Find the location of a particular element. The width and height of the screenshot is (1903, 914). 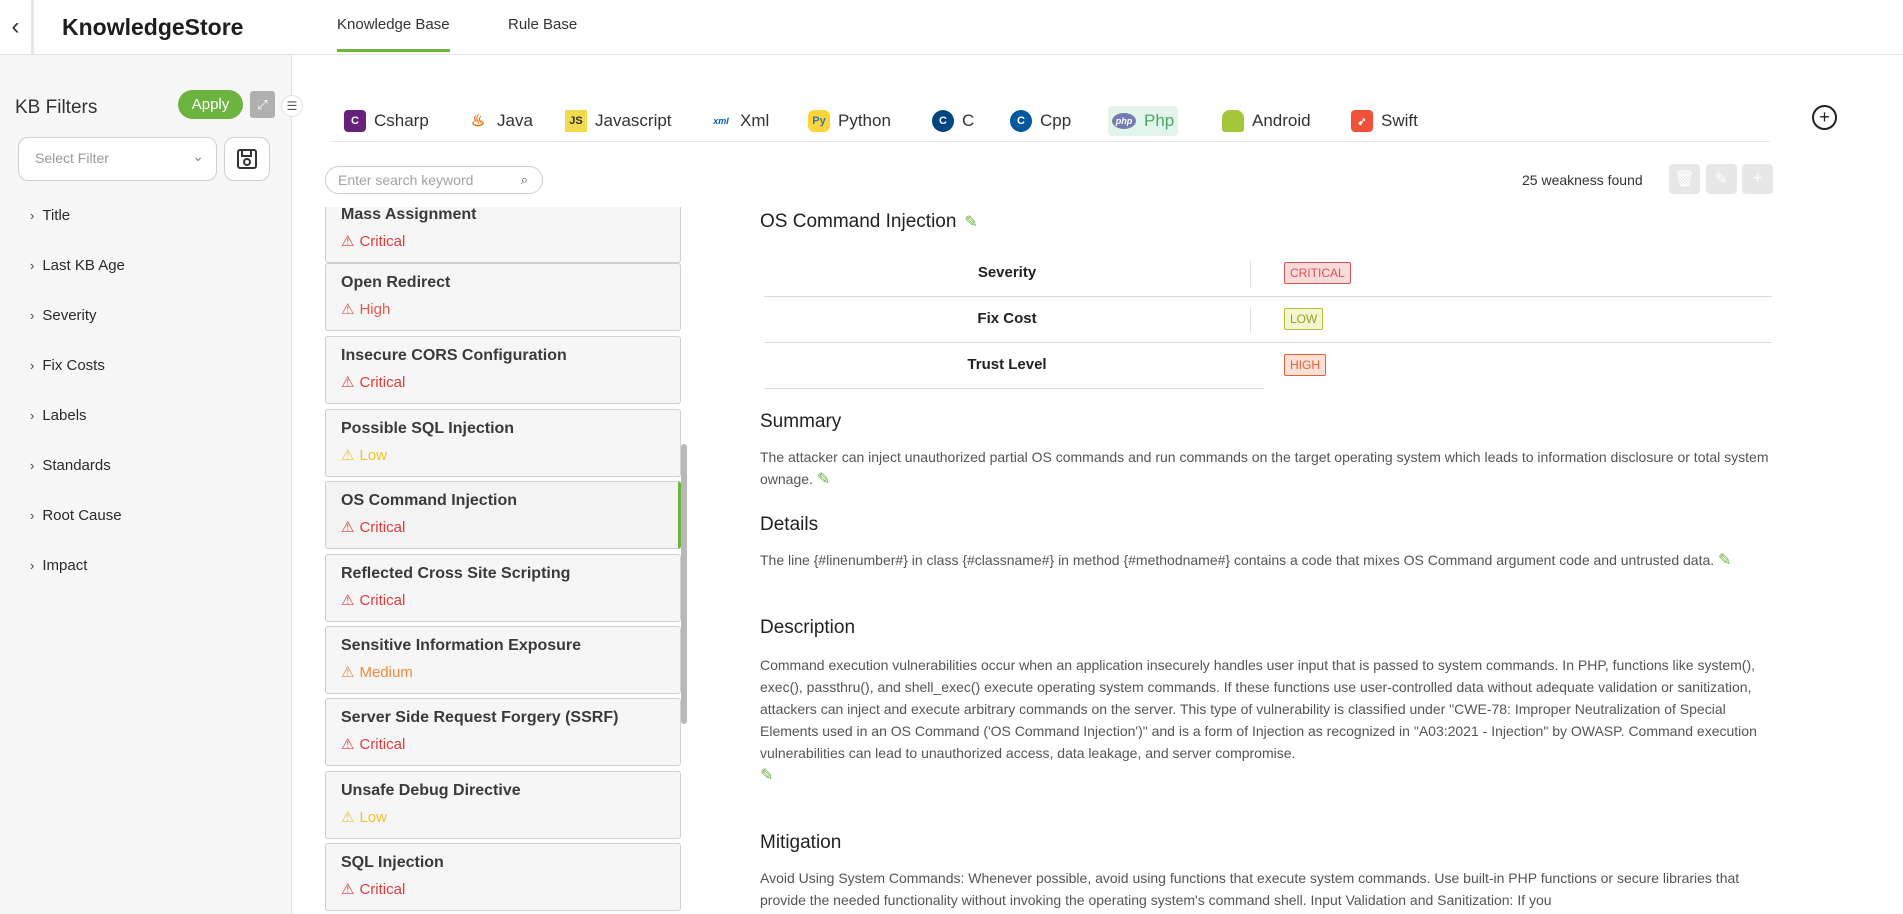

filter-select-placeholder: Select Filter is located at coordinates (72, 158).